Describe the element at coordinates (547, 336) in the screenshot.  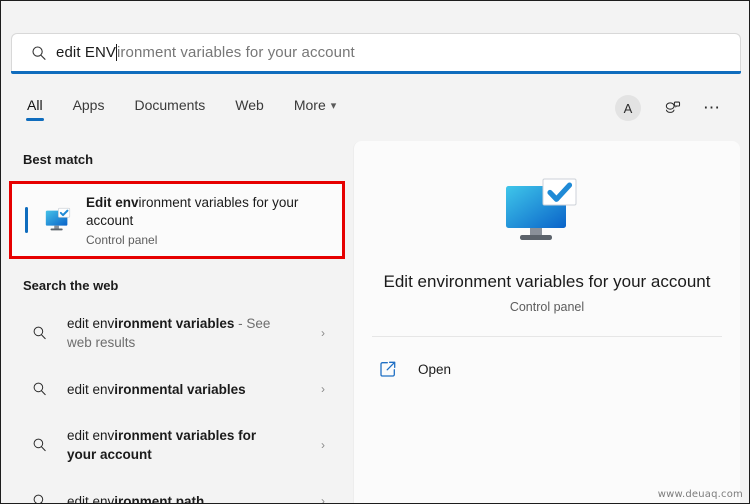
I see `divider` at that location.